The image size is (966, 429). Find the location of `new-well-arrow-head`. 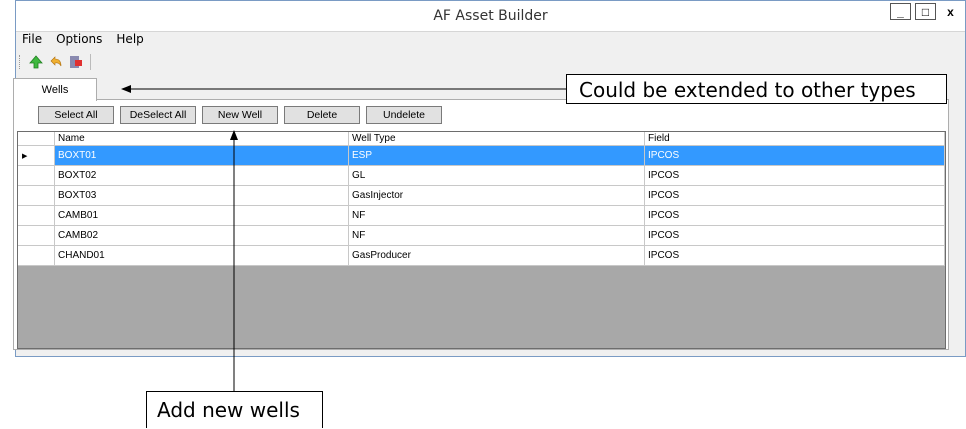

new-well-arrow-head is located at coordinates (234, 135).